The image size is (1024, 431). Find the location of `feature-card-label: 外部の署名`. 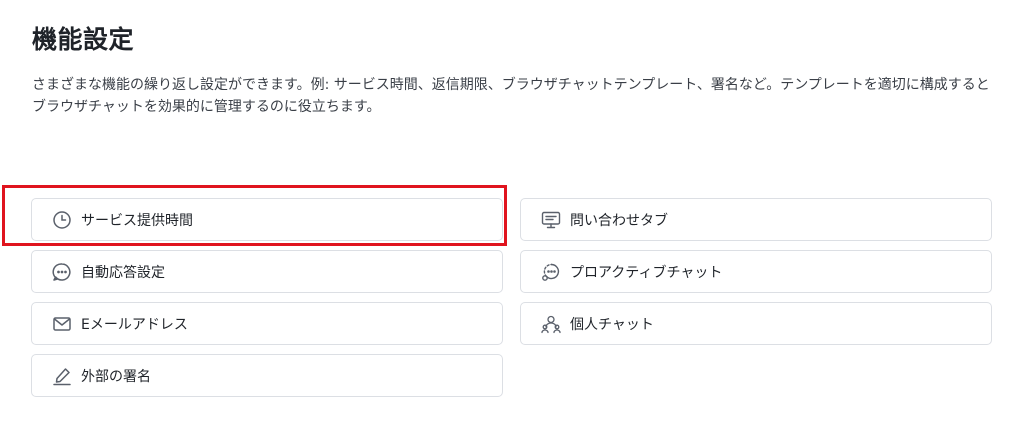

feature-card-label: 外部の署名 is located at coordinates (116, 376).